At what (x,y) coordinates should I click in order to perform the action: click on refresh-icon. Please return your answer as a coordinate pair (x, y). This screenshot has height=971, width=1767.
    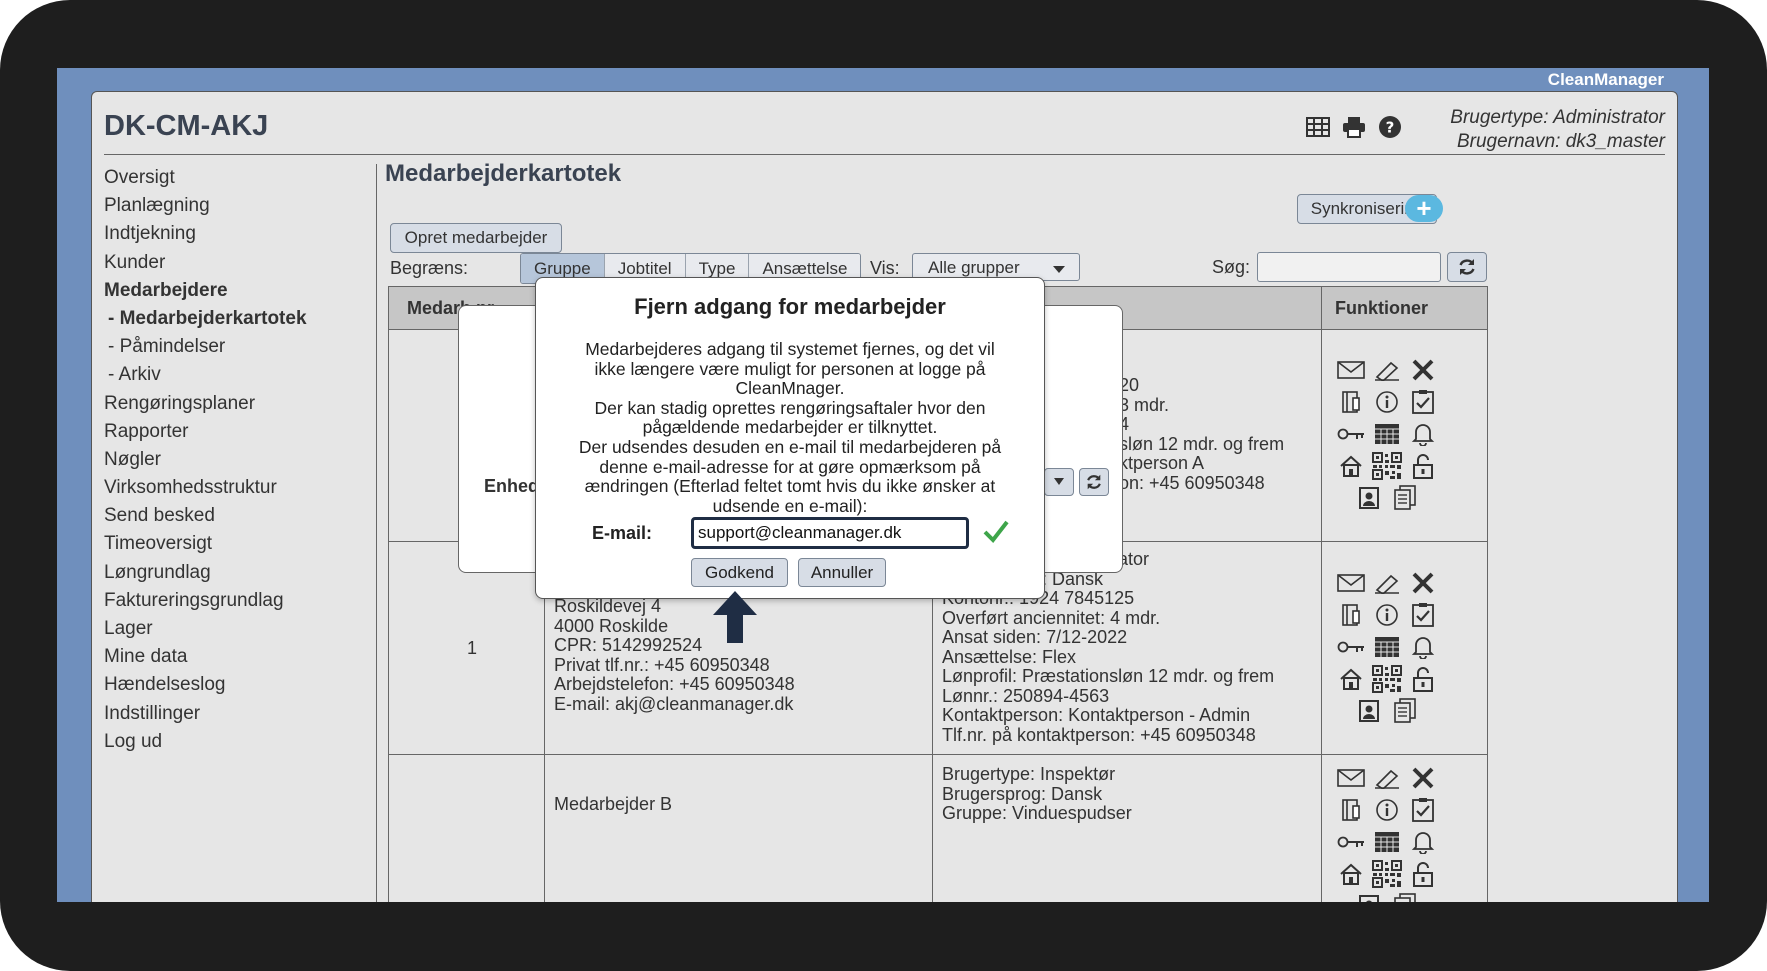
    Looking at the image, I should click on (1094, 482).